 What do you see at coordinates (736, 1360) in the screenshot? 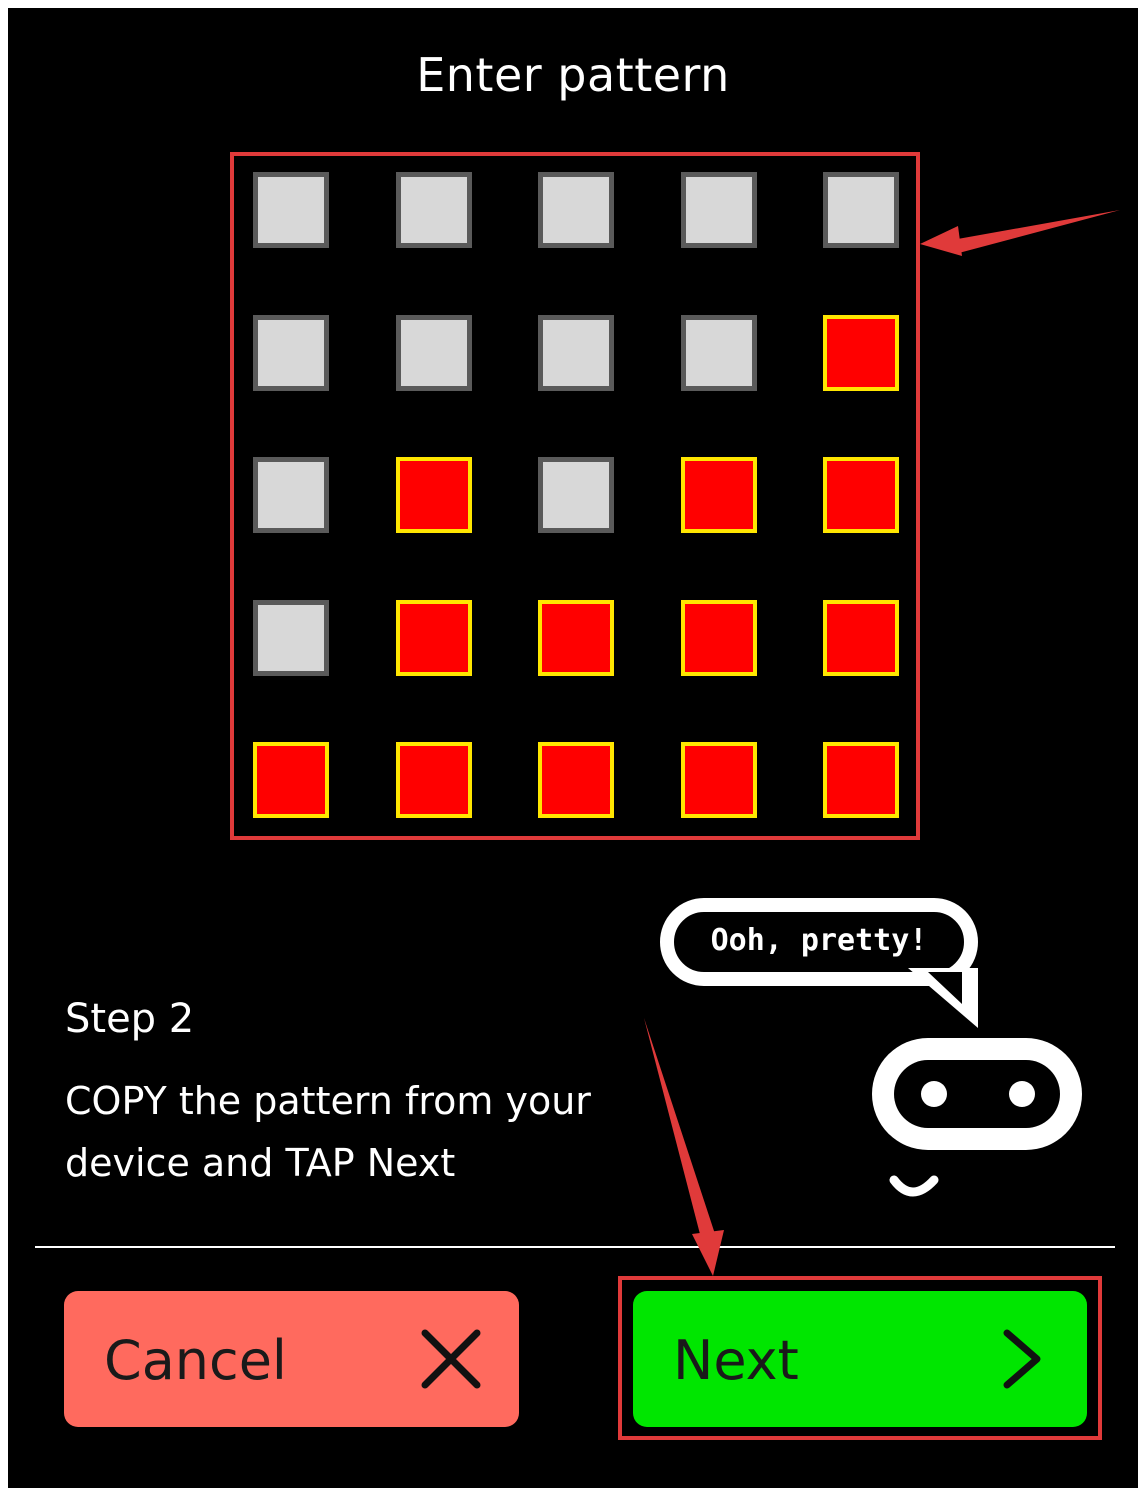
I see `next-button-label: Next` at bounding box center [736, 1360].